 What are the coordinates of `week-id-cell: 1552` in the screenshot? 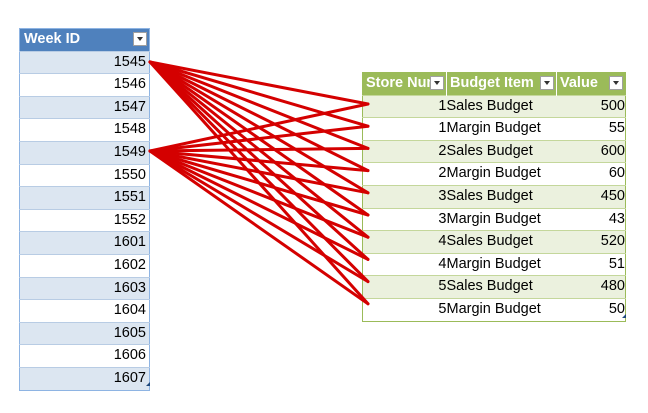 It's located at (84, 220).